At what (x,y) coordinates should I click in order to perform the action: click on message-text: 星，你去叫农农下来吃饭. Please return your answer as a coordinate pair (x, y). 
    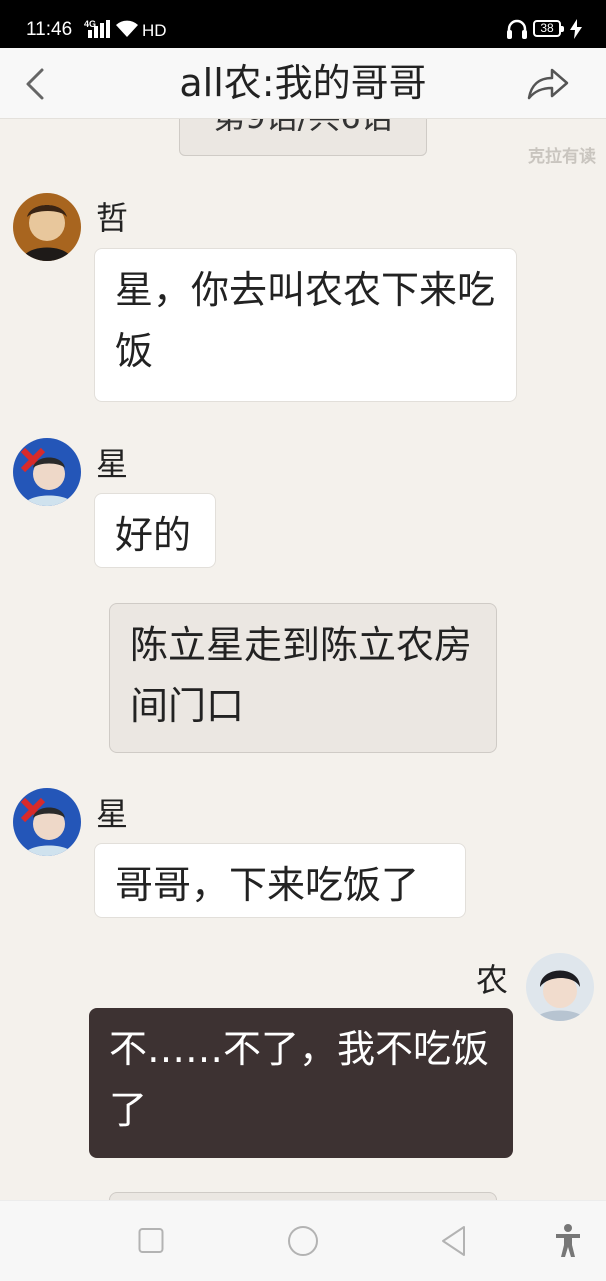
    Looking at the image, I should click on (305, 320).